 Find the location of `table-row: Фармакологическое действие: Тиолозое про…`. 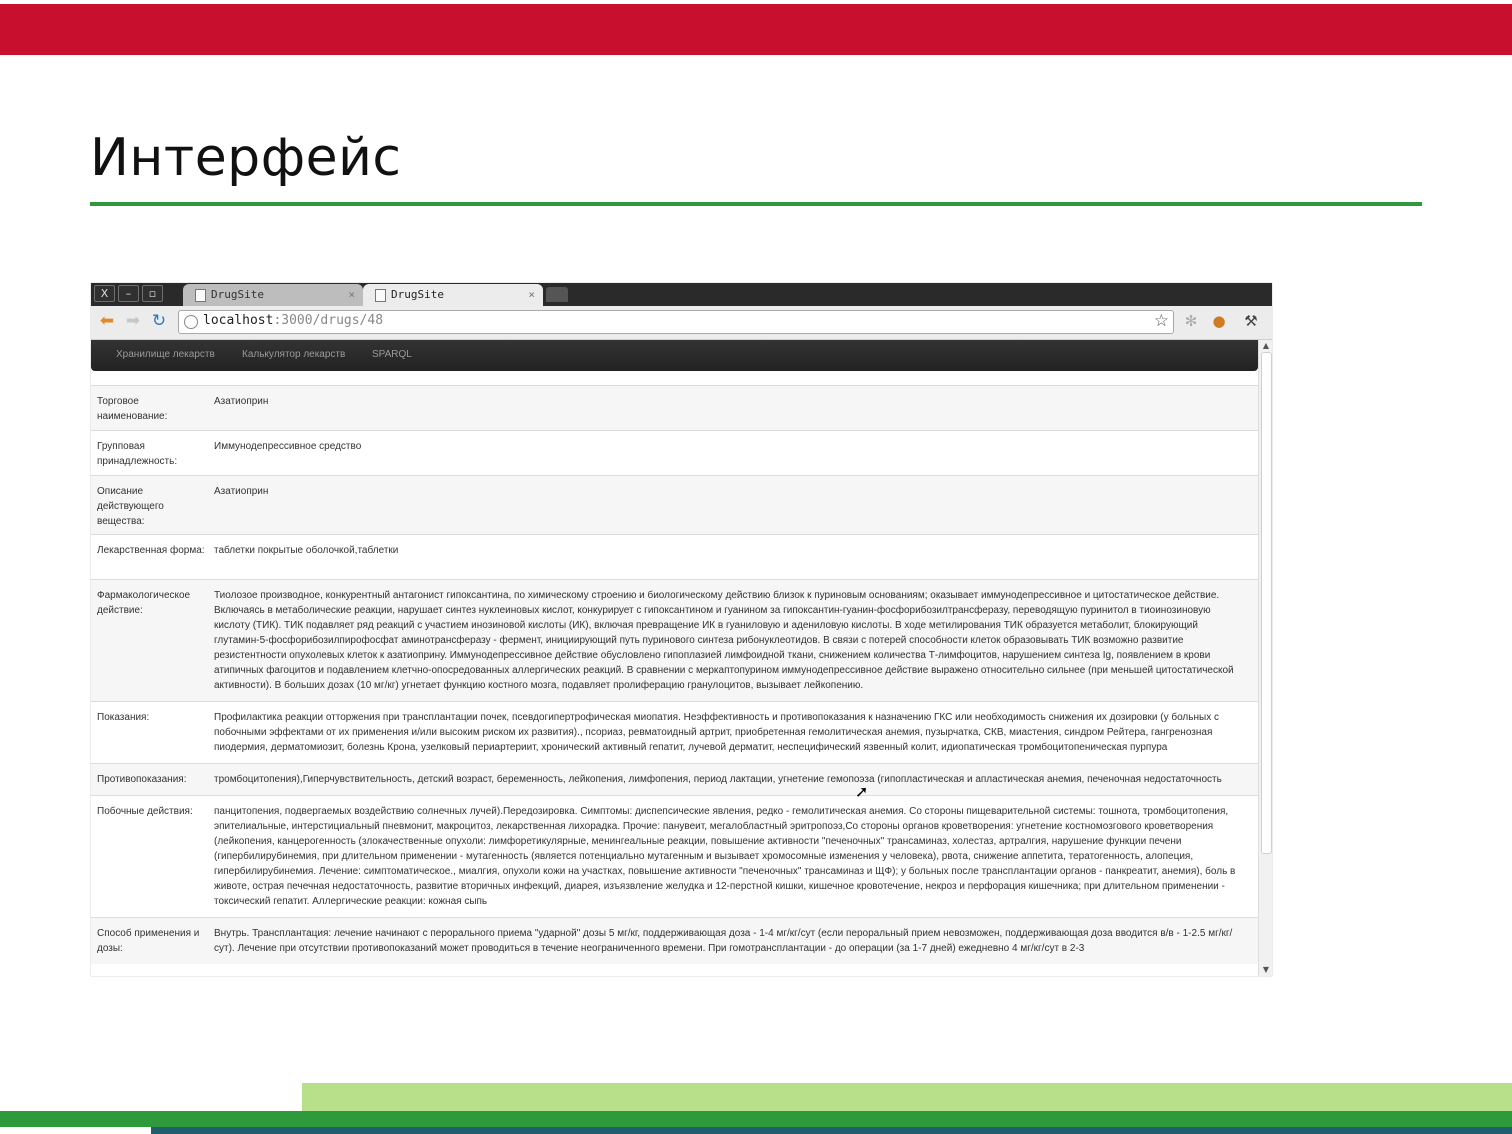

table-row: Фармакологическое действие: Тиолозое про… is located at coordinates (674, 640).